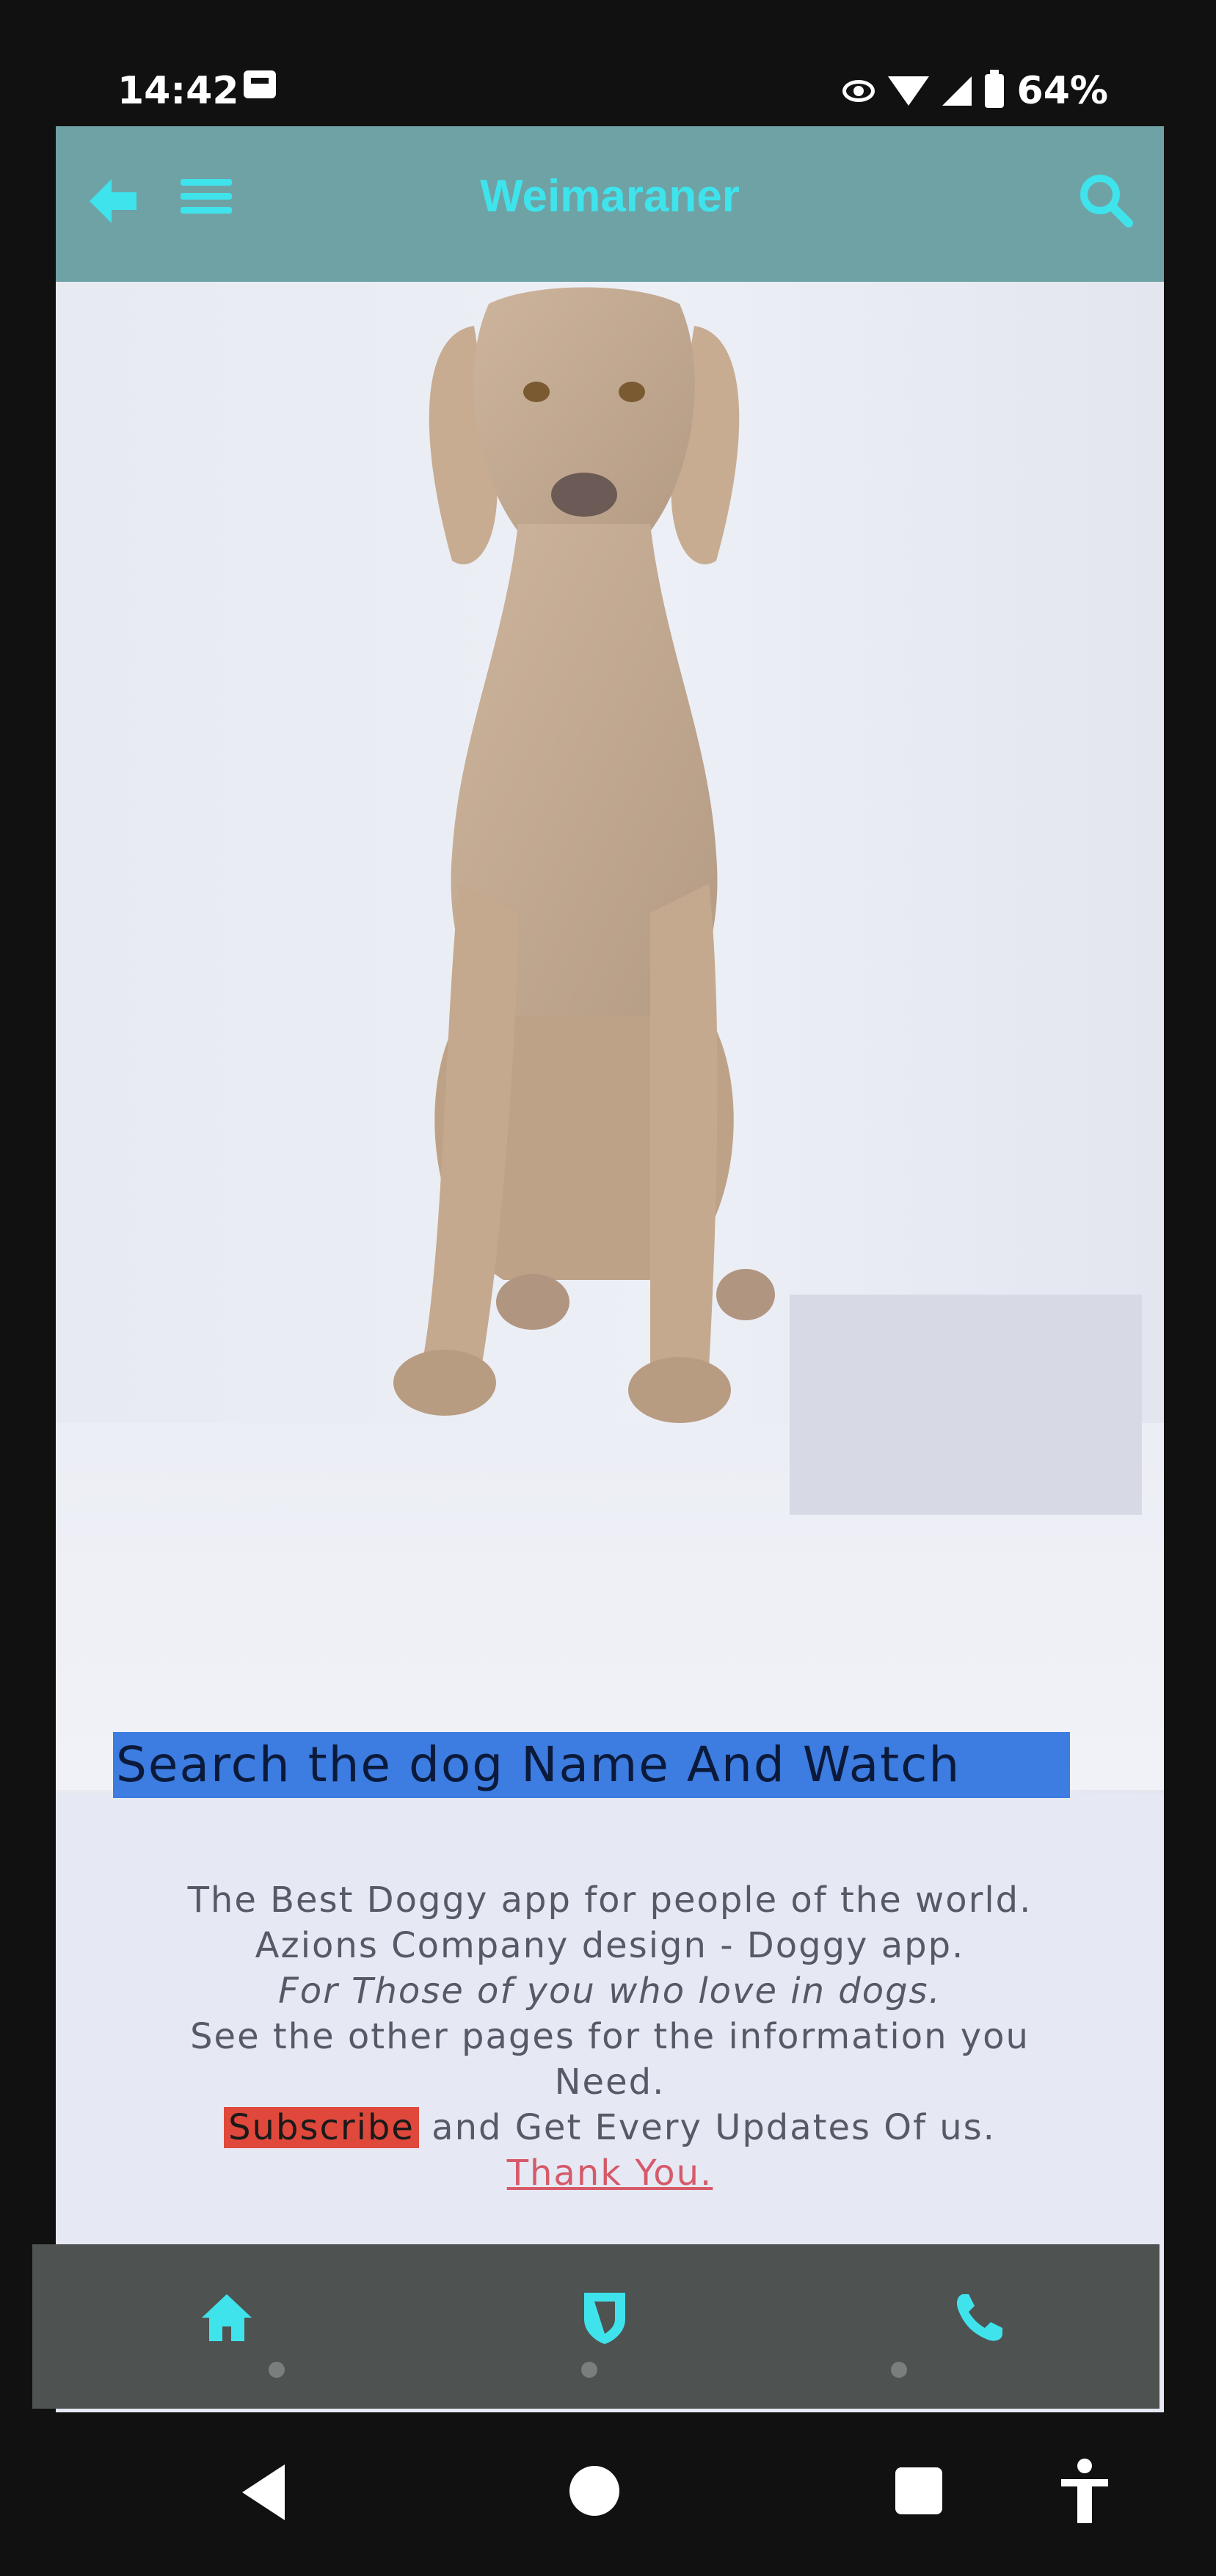 The width and height of the screenshot is (1216, 2576). I want to click on search-icon, so click(1106, 201).